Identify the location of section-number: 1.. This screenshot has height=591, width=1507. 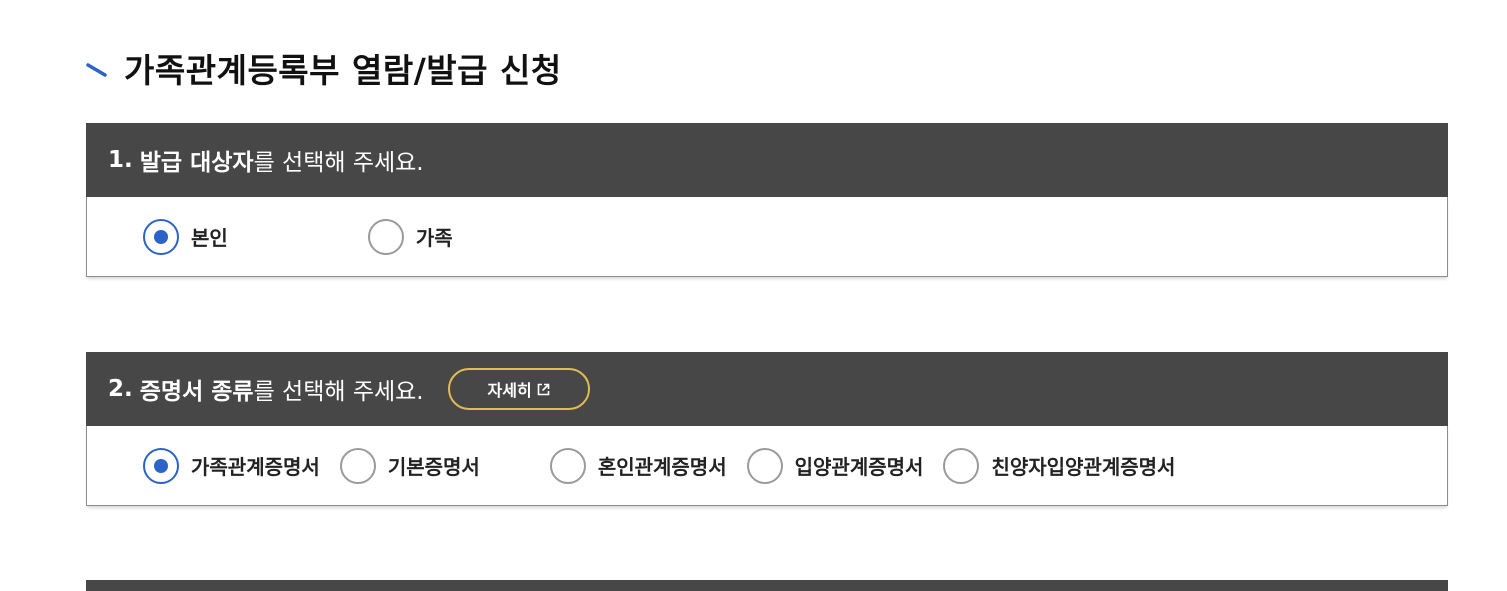
(120, 160).